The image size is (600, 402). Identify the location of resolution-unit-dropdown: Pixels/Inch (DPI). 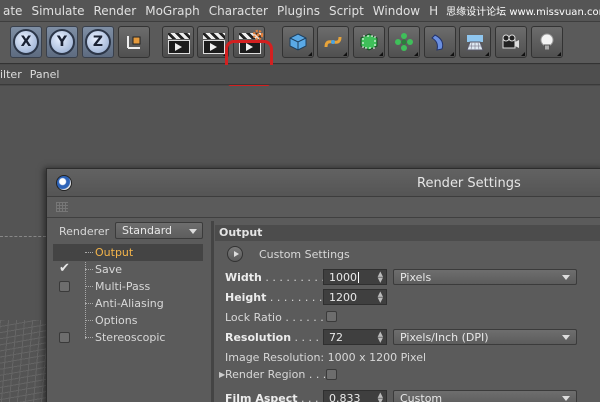
(485, 337).